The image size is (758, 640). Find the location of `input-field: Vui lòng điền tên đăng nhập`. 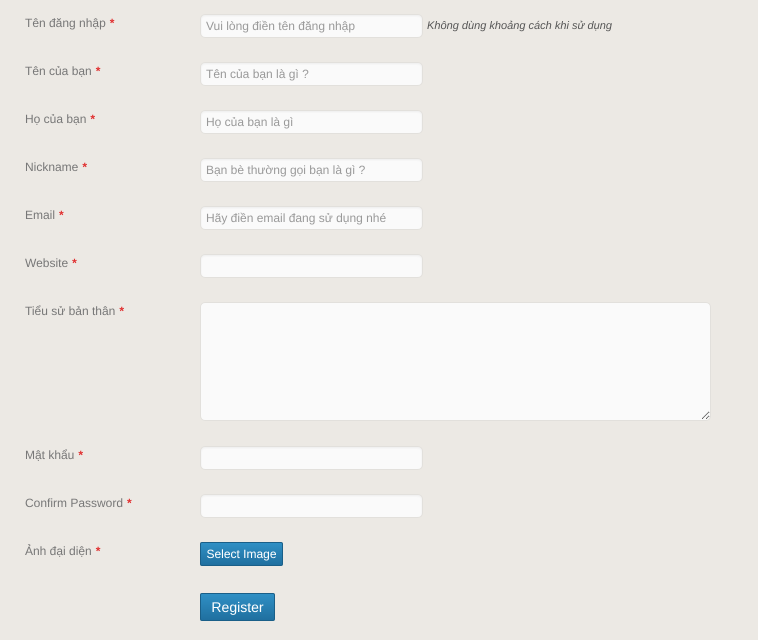

input-field: Vui lòng điền tên đăng nhập is located at coordinates (311, 26).